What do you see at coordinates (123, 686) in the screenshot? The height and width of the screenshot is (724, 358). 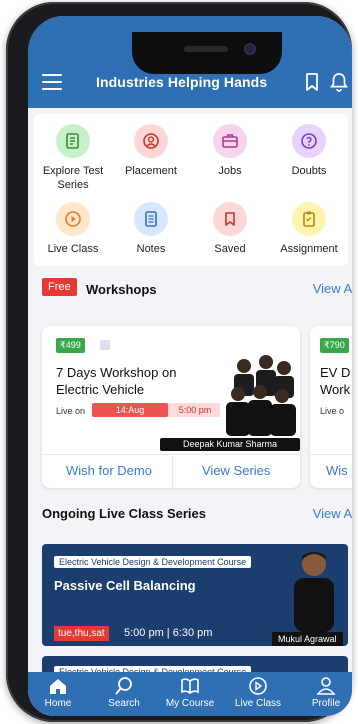 I see `search-icon` at bounding box center [123, 686].